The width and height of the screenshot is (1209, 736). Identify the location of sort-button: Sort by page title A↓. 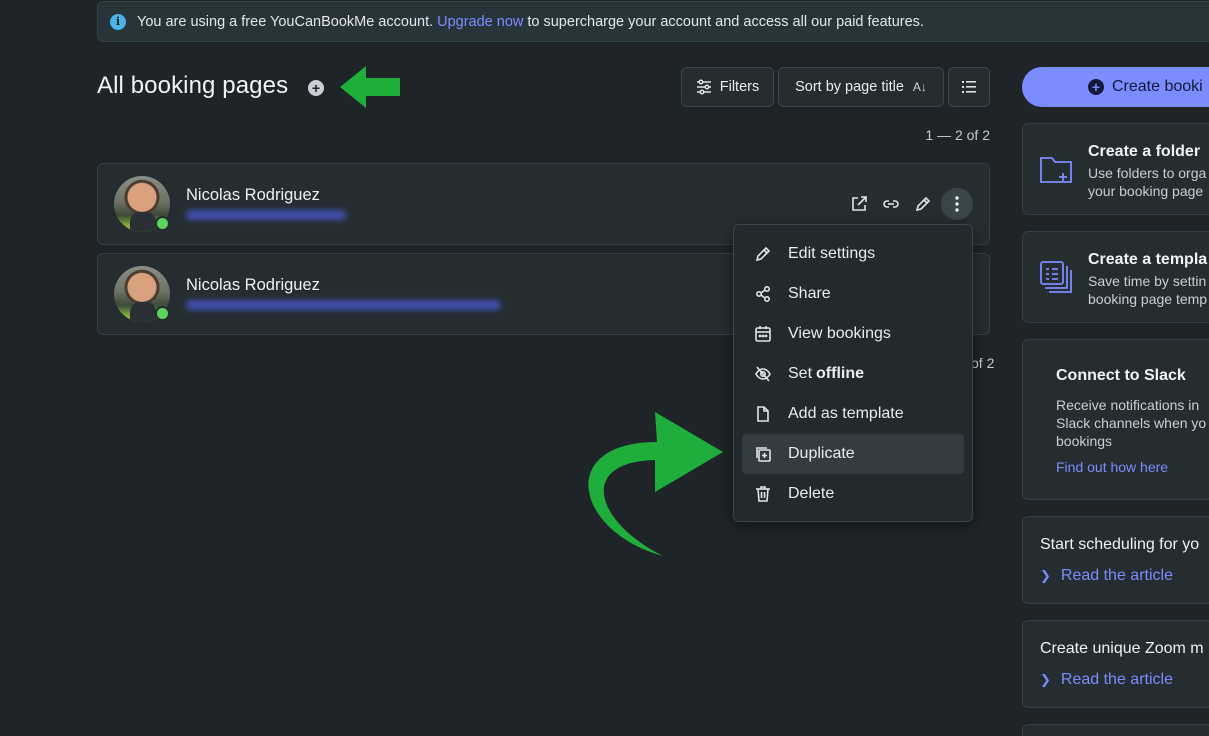
(861, 87).